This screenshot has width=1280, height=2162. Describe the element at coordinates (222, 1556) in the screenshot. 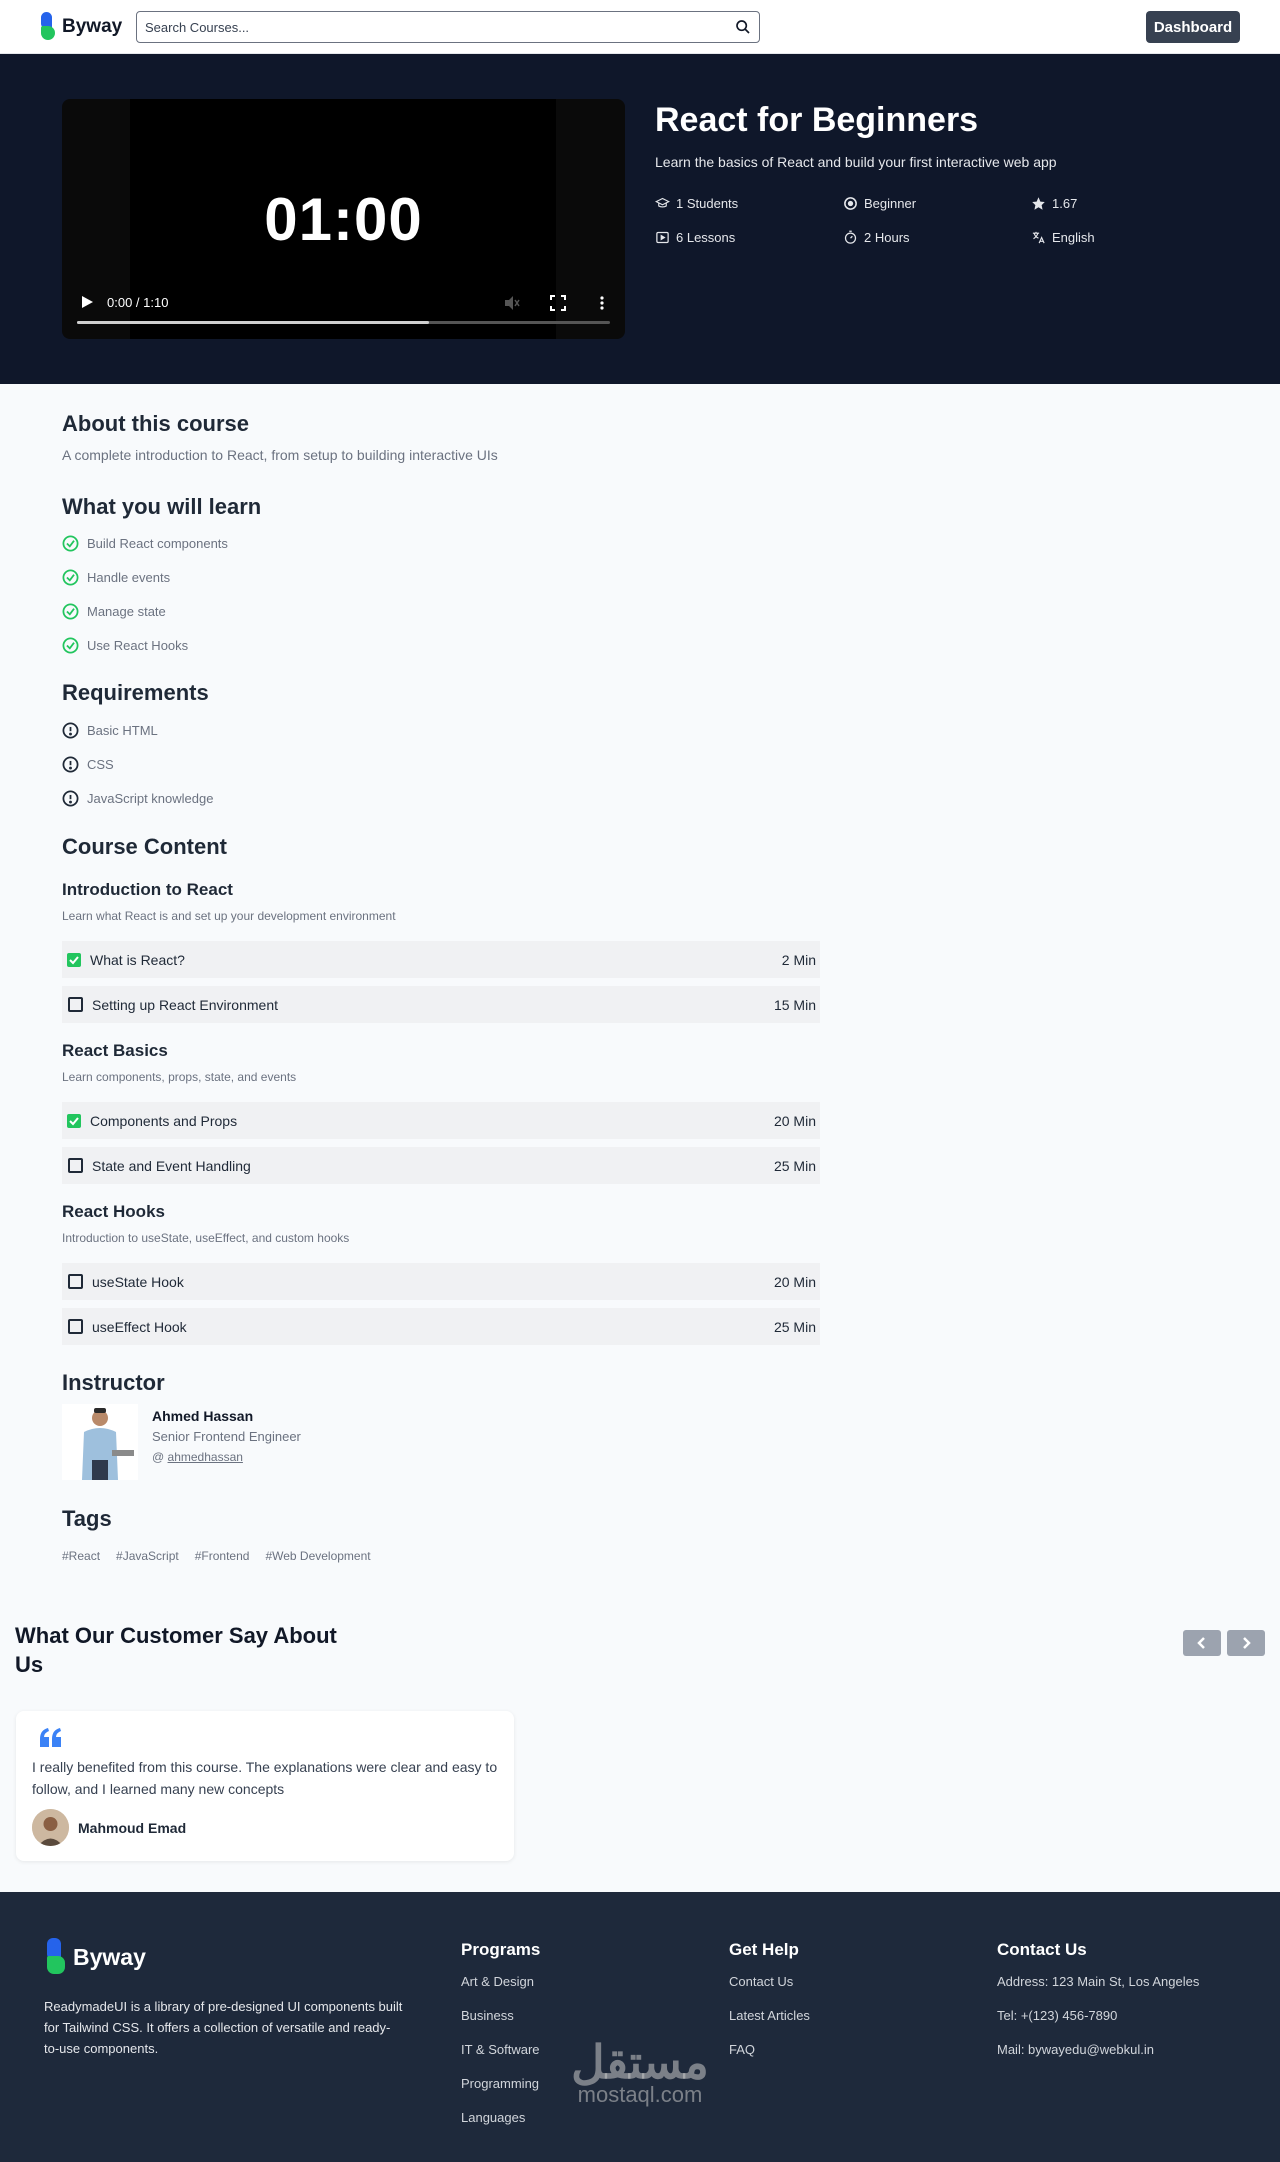

I see `tag: #Frontend` at that location.